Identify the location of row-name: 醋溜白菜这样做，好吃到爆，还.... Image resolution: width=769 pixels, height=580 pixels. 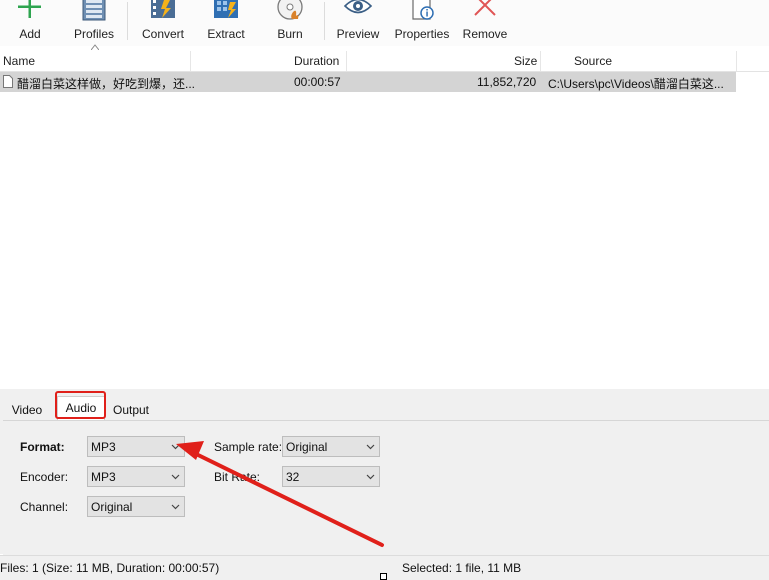
(106, 84).